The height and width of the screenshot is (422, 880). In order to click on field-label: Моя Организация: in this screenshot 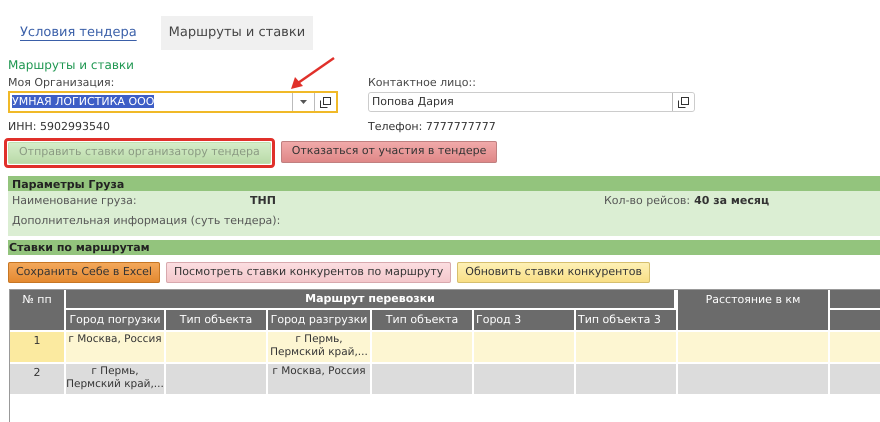, I will do `click(62, 82)`.